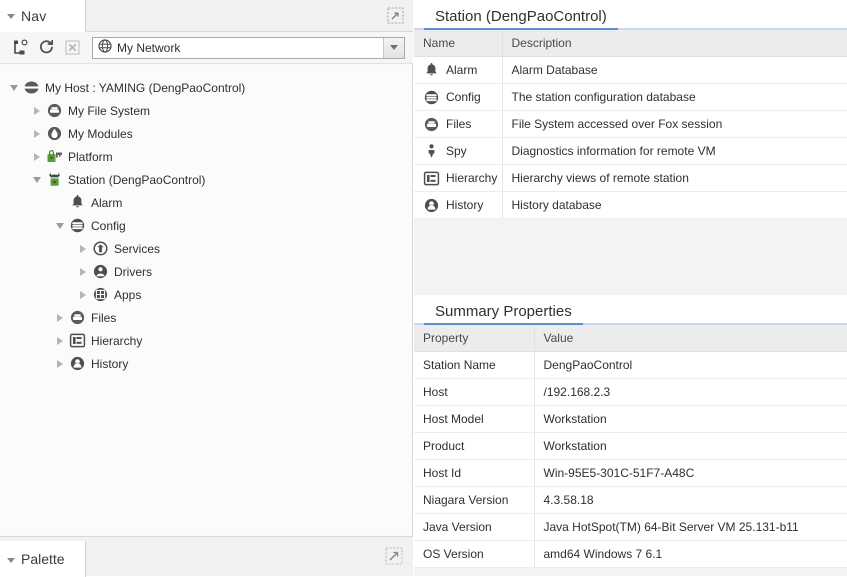  I want to click on tree-item-label: Hierarchy, so click(117, 340).